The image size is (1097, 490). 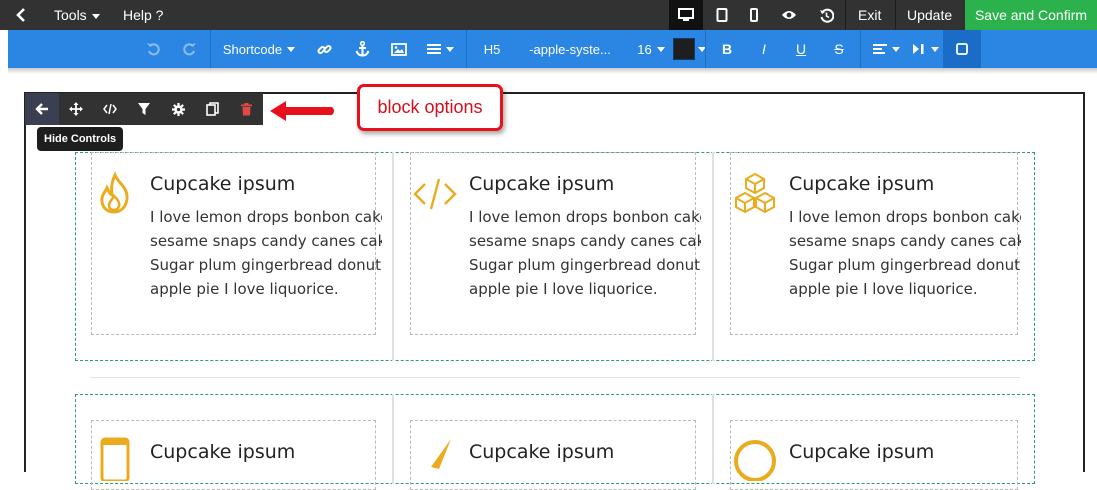 What do you see at coordinates (114, 192) in the screenshot?
I see `fire-icon` at bounding box center [114, 192].